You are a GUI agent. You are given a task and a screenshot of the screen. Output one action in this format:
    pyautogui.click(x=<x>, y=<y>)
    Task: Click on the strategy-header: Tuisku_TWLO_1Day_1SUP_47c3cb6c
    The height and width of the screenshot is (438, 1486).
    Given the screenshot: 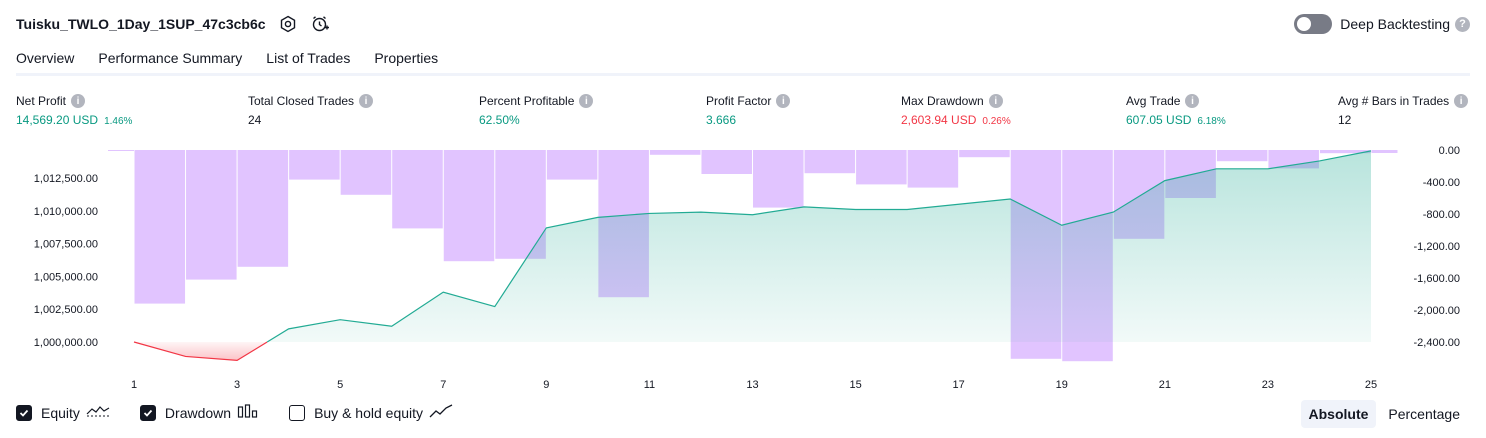 What is the action you would take?
    pyautogui.click(x=173, y=24)
    